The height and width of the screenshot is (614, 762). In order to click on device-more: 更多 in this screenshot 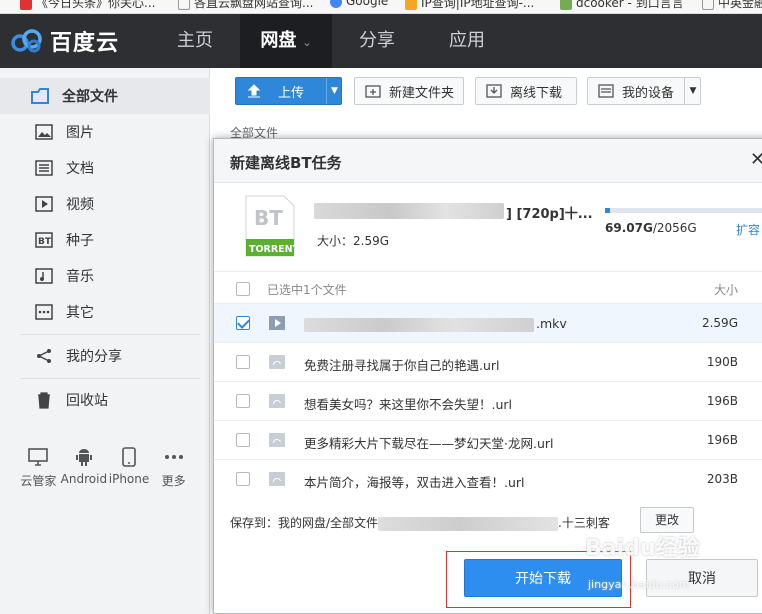, I will do `click(173, 467)`.